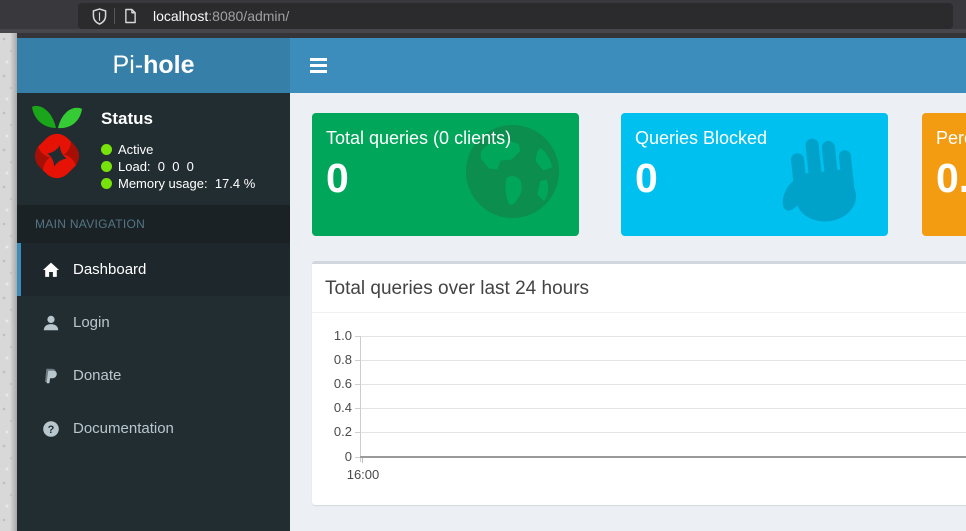 The width and height of the screenshot is (966, 531). Describe the element at coordinates (360, 399) in the screenshot. I see `y-axis-line` at that location.